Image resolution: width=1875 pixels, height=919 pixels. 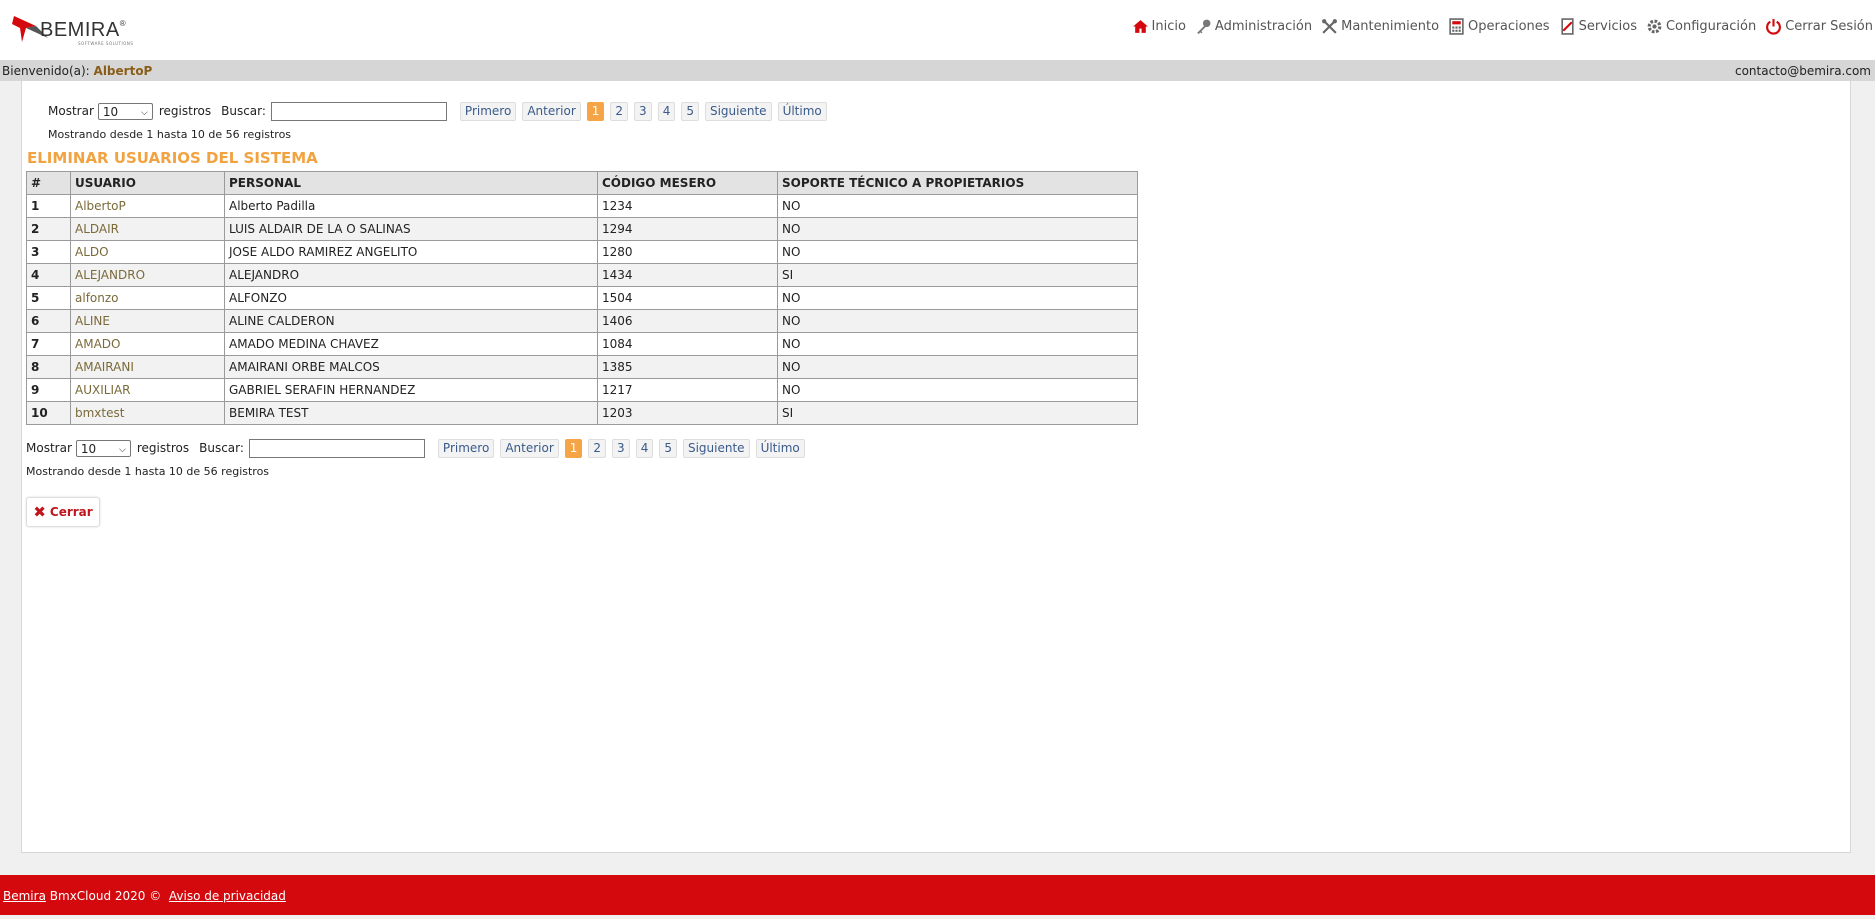 I want to click on bemira-logo: BEMIRA® SOFTWARE SOLUTIONS, so click(x=75, y=30).